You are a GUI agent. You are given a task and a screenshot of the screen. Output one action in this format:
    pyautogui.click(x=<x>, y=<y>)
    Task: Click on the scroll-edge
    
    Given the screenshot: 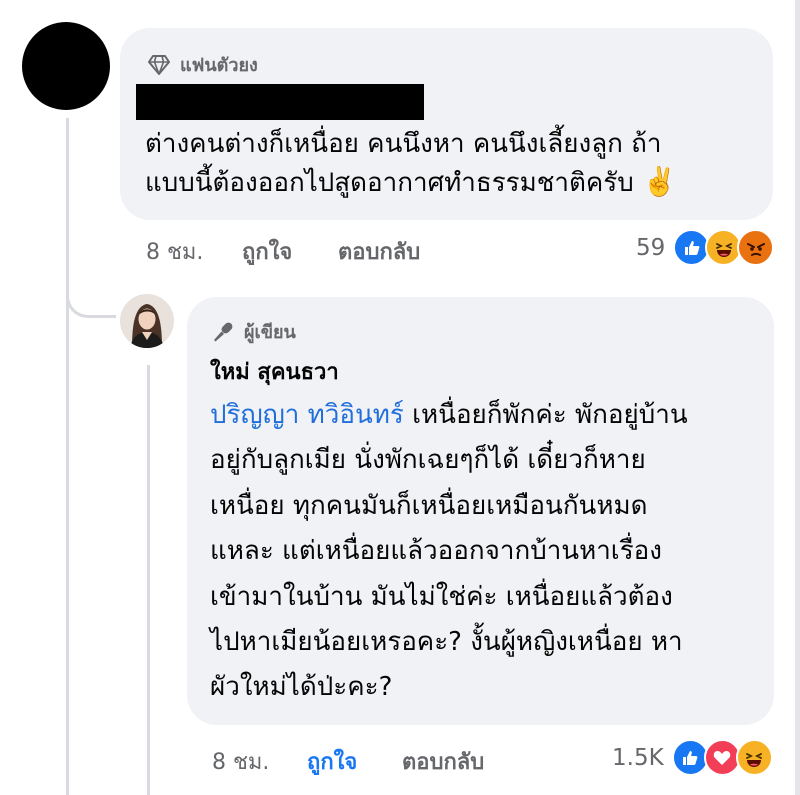 What is the action you would take?
    pyautogui.click(x=797, y=397)
    